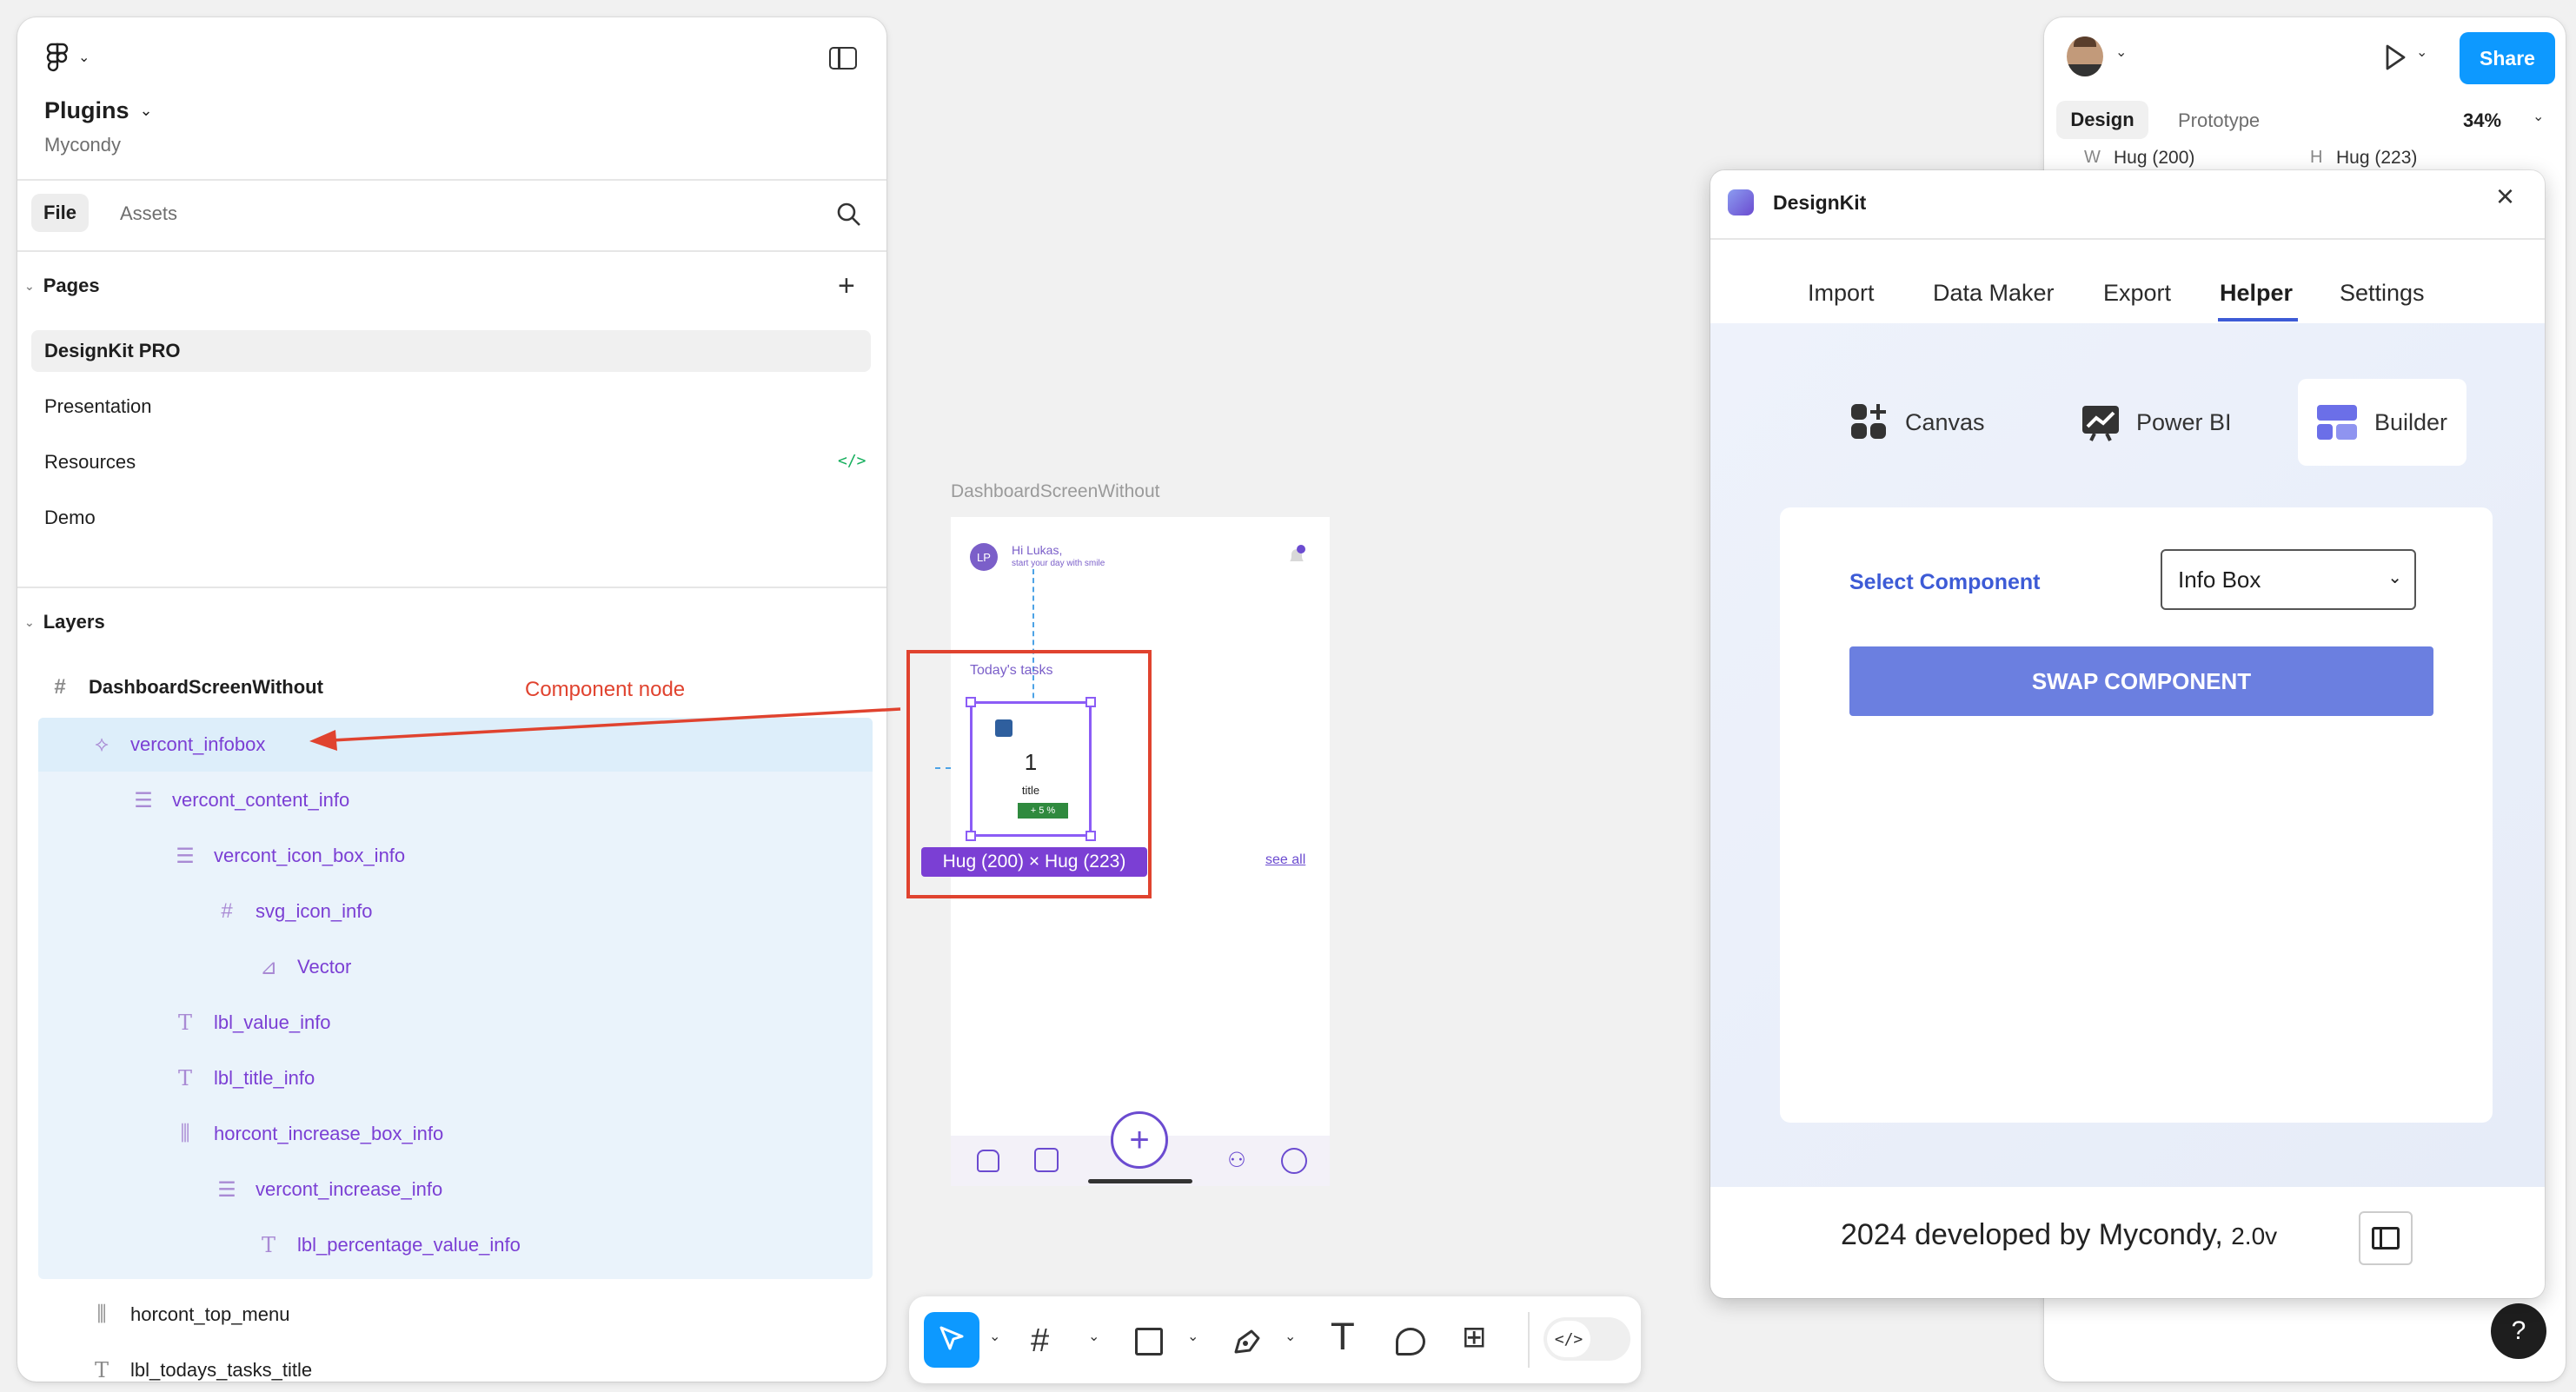 The width and height of the screenshot is (2576, 1392). Describe the element at coordinates (2376, 159) in the screenshot. I see `height-value: Hug (223)` at that location.